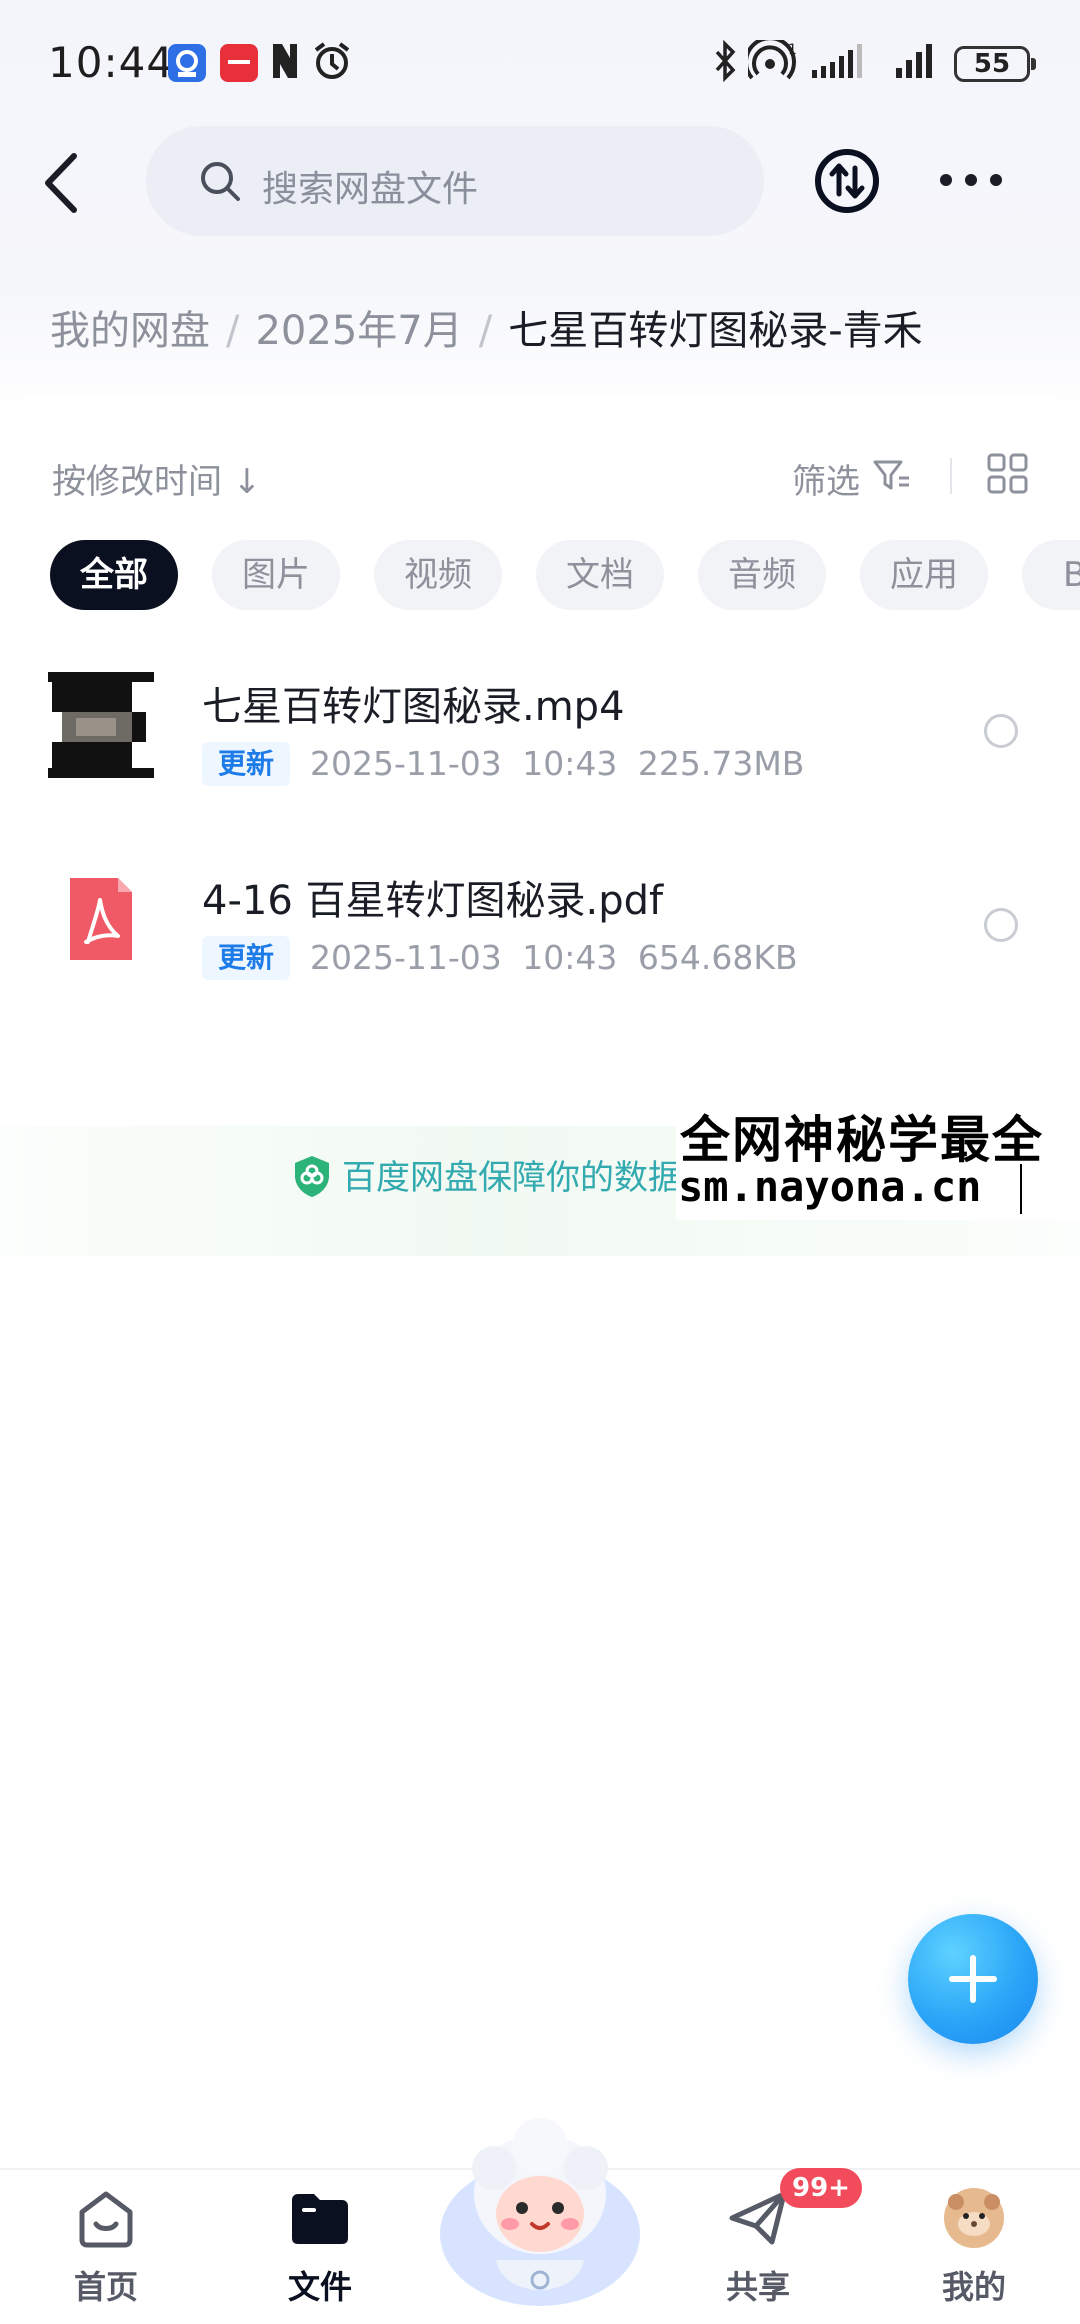  Describe the element at coordinates (187, 63) in the screenshot. I see `app-notification-icon` at that location.